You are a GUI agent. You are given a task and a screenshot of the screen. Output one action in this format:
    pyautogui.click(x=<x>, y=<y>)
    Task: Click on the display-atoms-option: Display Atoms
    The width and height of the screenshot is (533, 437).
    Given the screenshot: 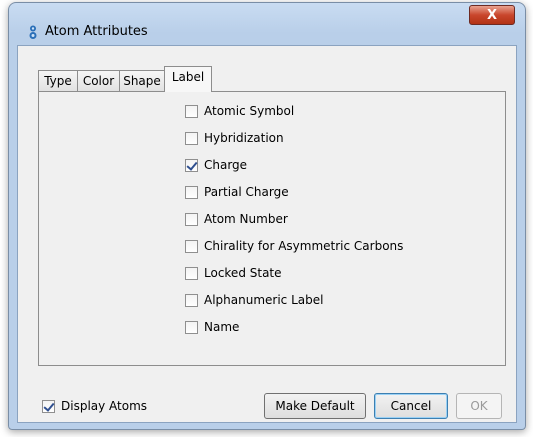 What is the action you would take?
    pyautogui.click(x=94, y=406)
    